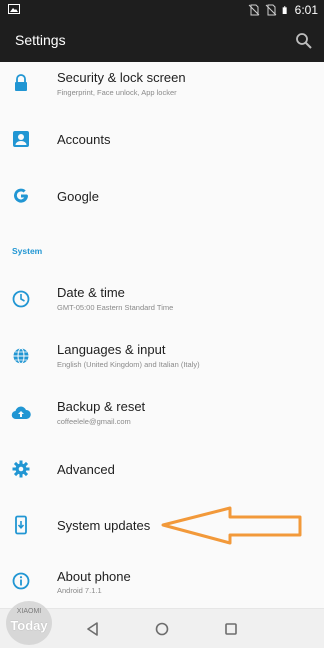 Image resolution: width=324 pixels, height=648 pixels. Describe the element at coordinates (91, 292) in the screenshot. I see `settings-item-label: Date & time` at that location.